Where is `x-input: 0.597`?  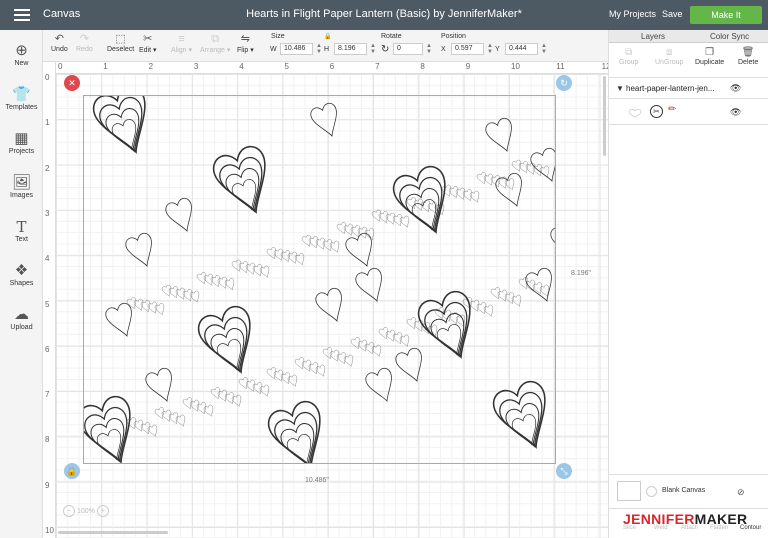 x-input: 0.597 is located at coordinates (467, 49).